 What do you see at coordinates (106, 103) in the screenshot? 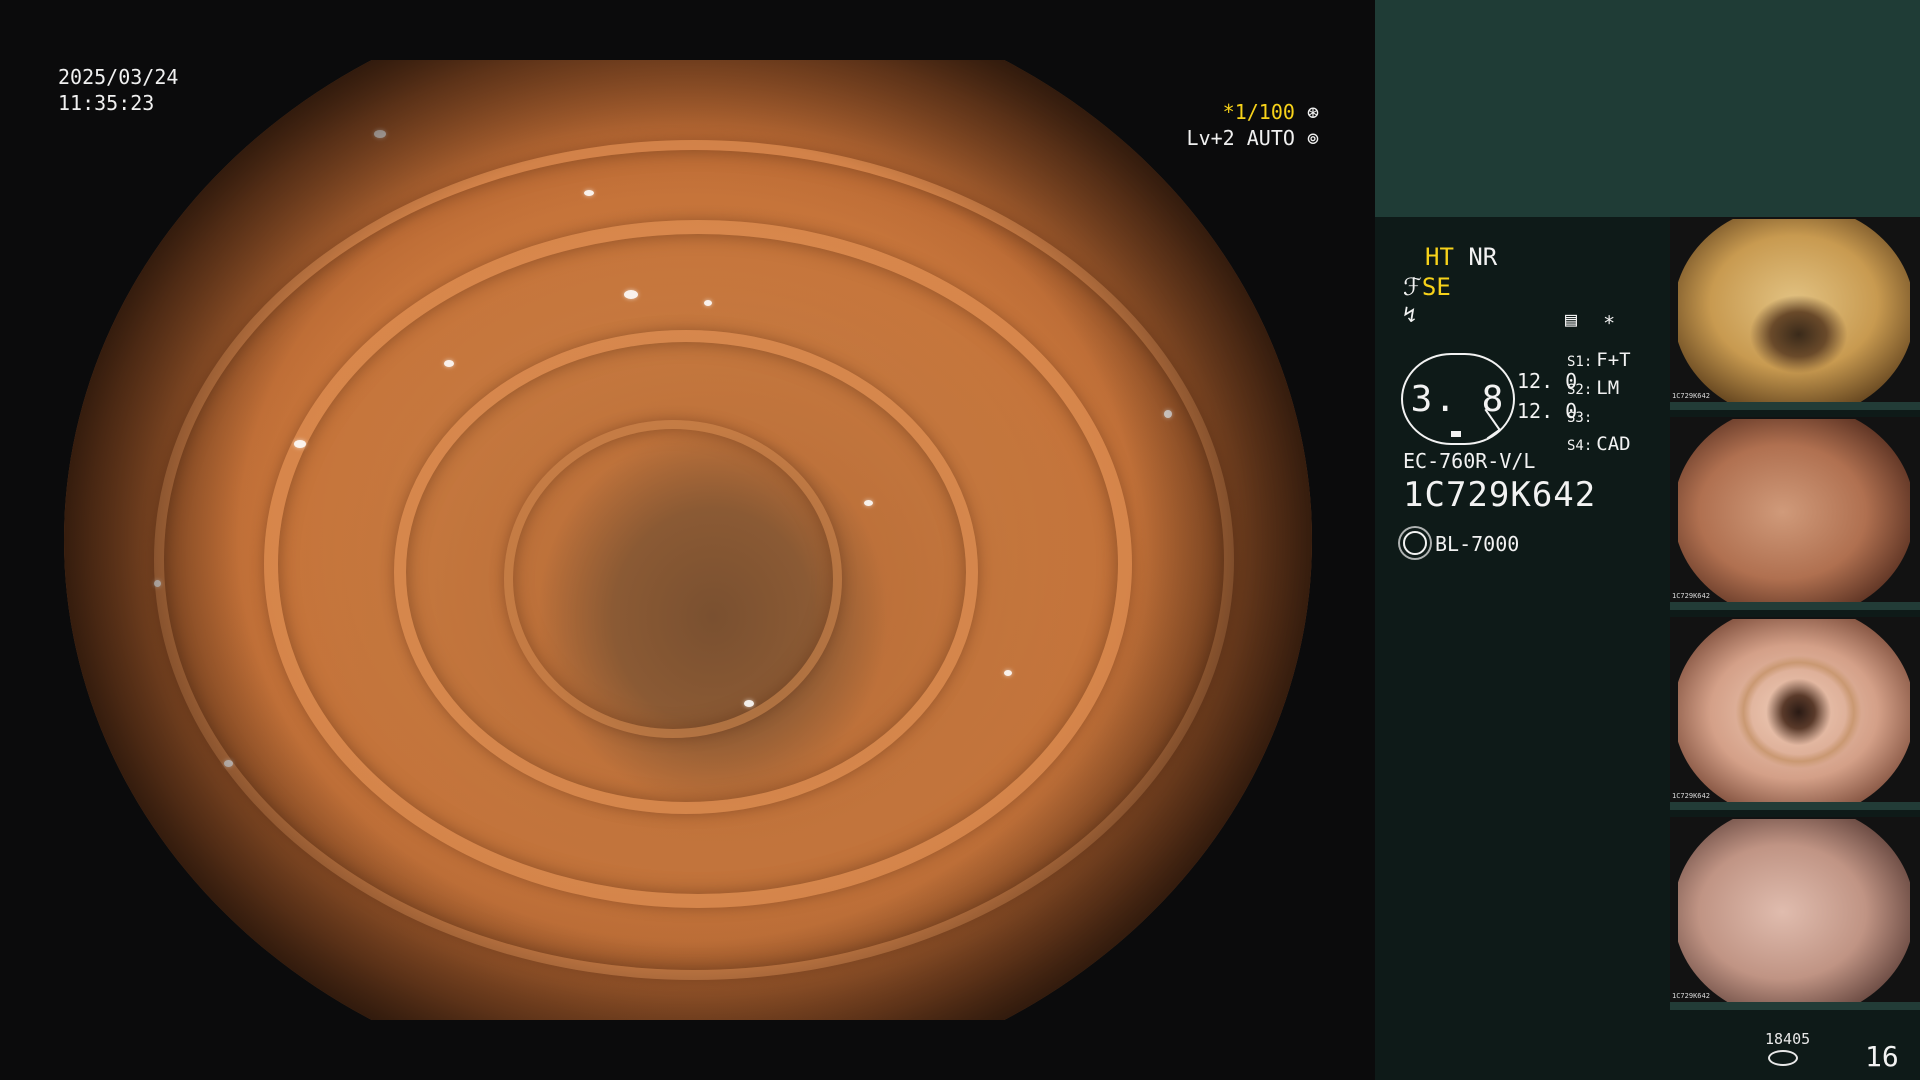
I see `time-text: 11:35:23` at bounding box center [106, 103].